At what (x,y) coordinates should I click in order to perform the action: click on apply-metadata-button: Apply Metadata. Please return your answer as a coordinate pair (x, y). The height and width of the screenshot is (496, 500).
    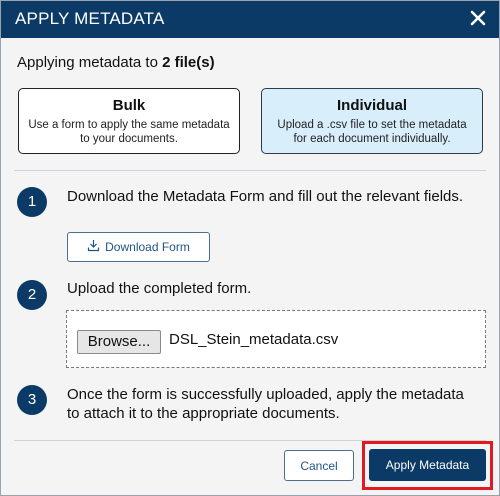
    Looking at the image, I should click on (427, 465).